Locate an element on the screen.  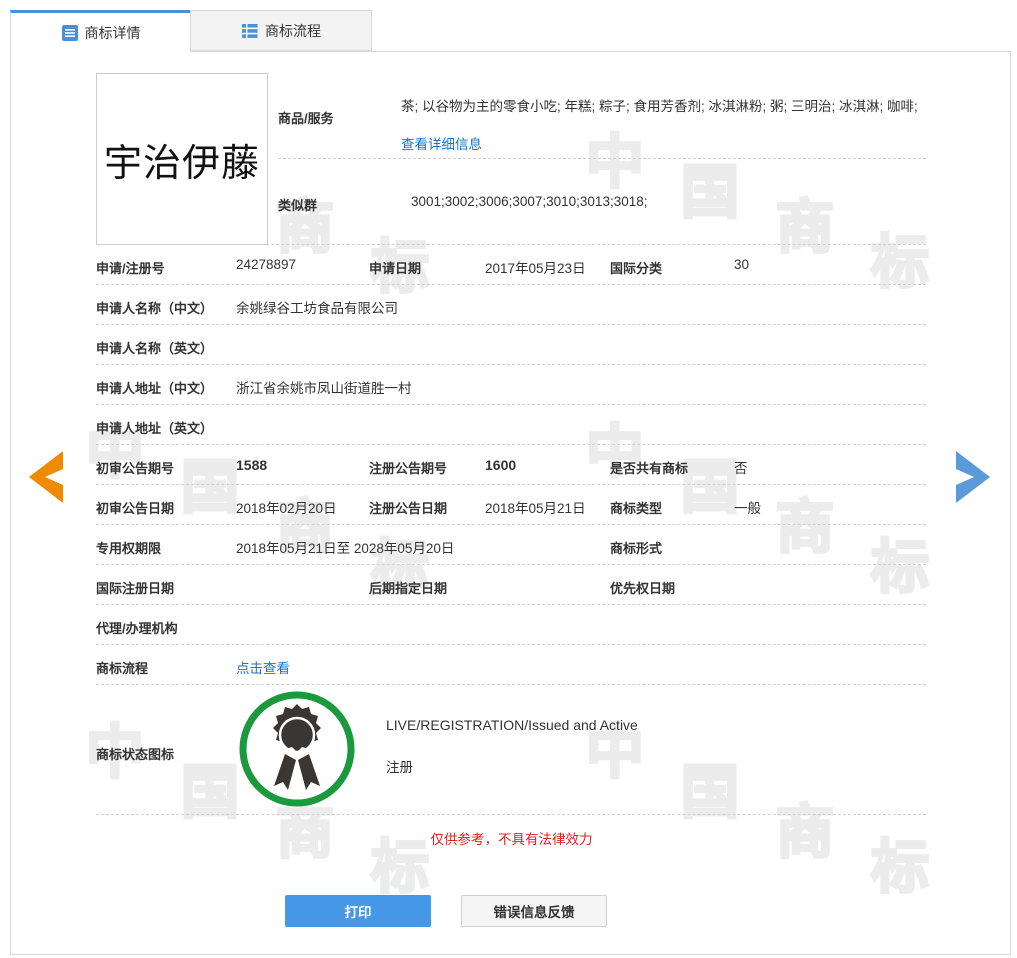
tab-trademark-detail: 商标详情 is located at coordinates (100, 31).